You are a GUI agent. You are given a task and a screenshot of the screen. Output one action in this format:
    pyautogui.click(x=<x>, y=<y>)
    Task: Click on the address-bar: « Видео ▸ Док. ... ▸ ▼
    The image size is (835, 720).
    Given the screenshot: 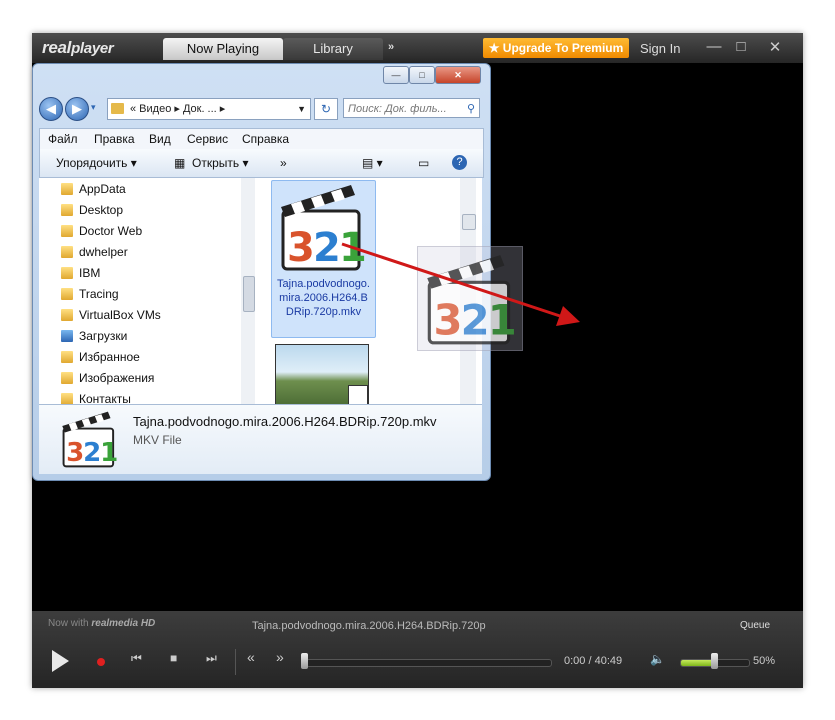 What is the action you would take?
    pyautogui.click(x=209, y=109)
    